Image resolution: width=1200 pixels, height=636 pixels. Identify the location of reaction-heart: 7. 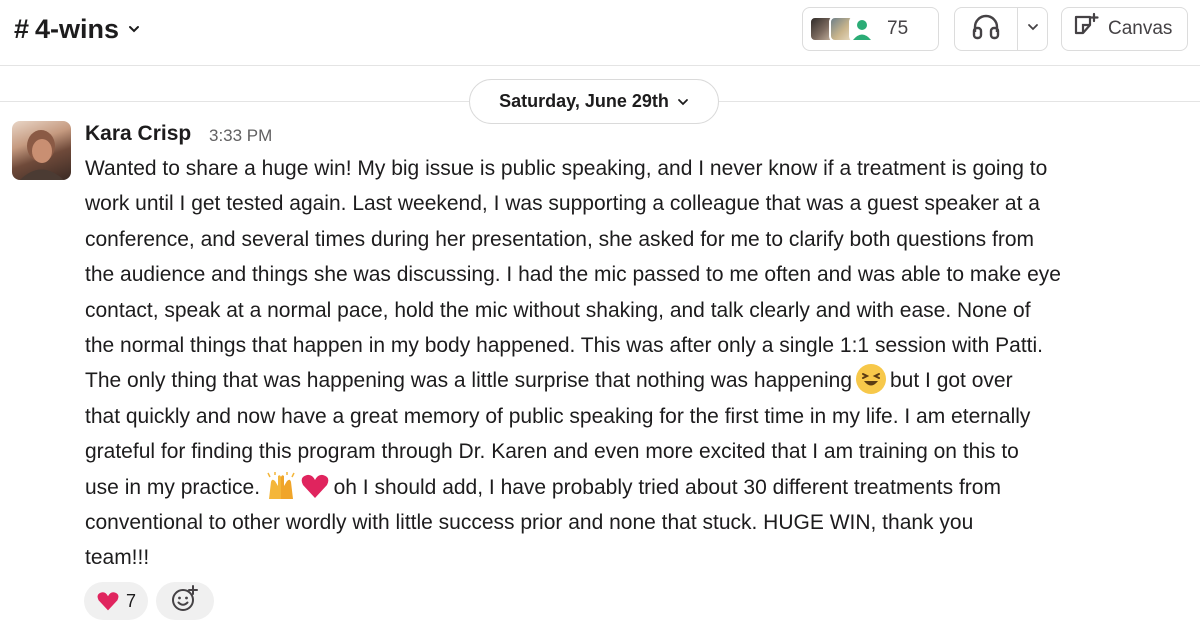
(116, 601).